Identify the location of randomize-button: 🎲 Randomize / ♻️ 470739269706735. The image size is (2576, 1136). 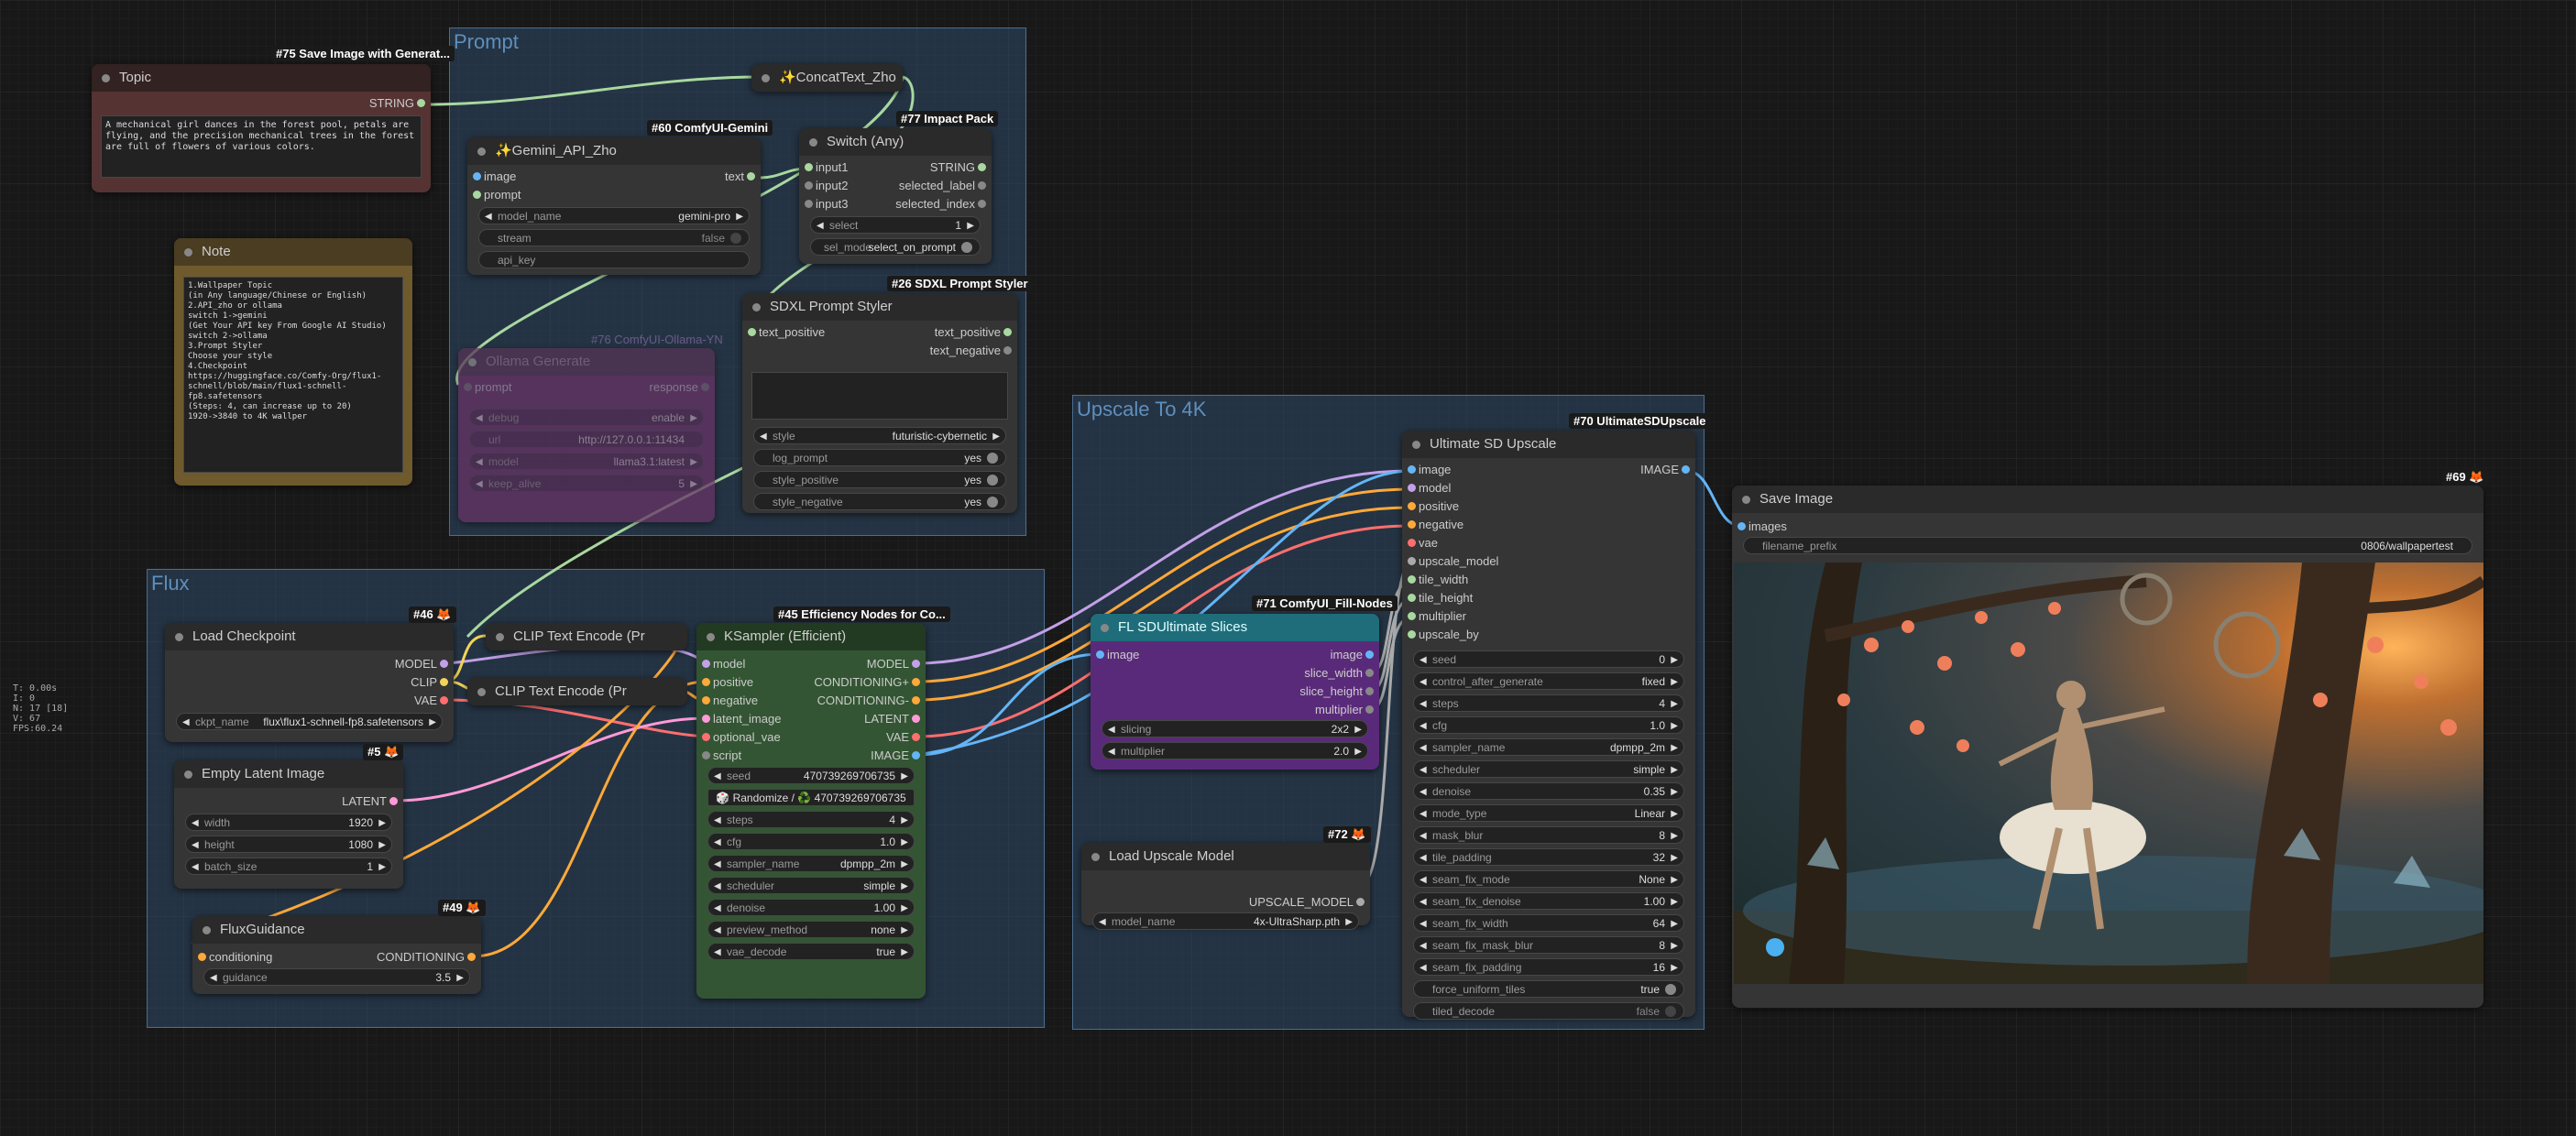
(811, 797).